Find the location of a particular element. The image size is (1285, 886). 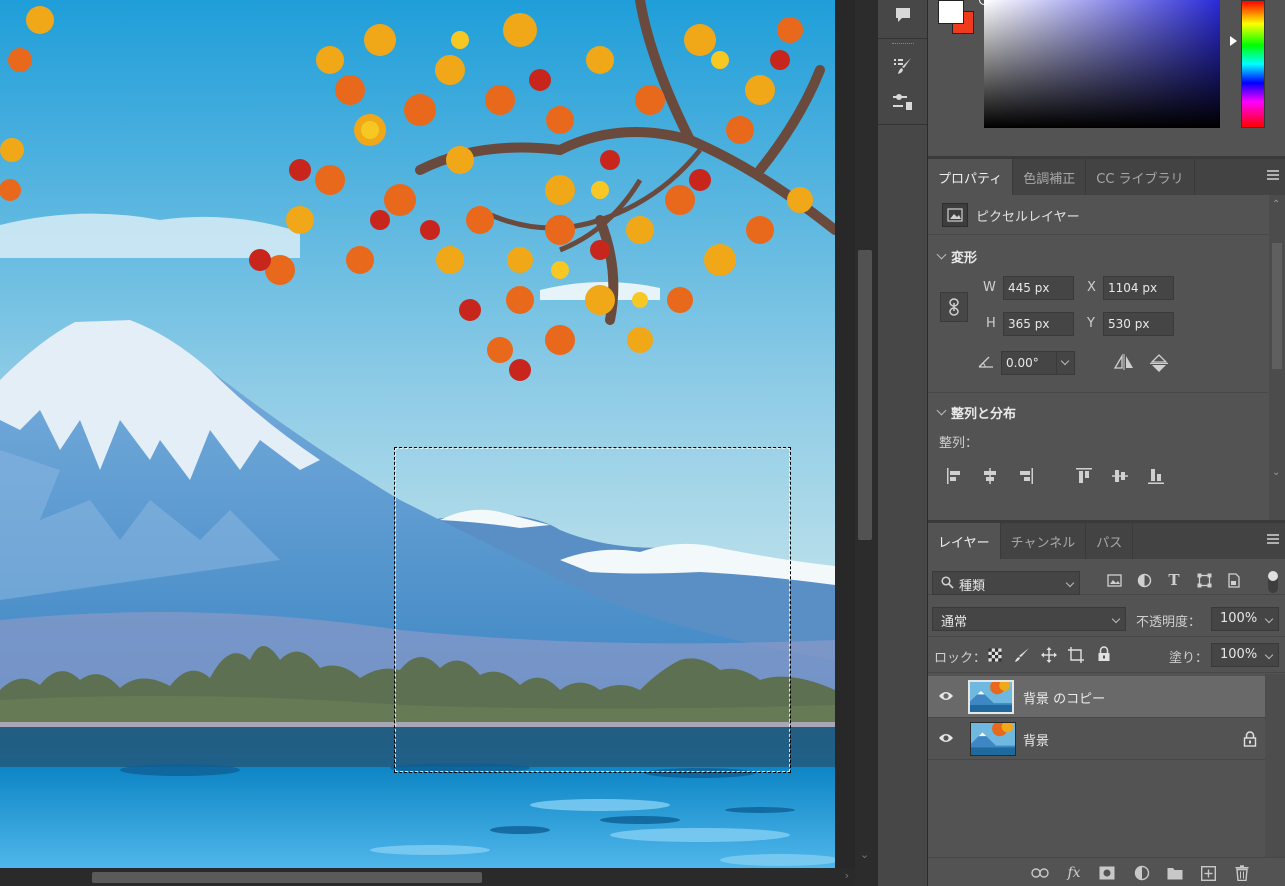

pixel-layer-icon is located at coordinates (955, 215).